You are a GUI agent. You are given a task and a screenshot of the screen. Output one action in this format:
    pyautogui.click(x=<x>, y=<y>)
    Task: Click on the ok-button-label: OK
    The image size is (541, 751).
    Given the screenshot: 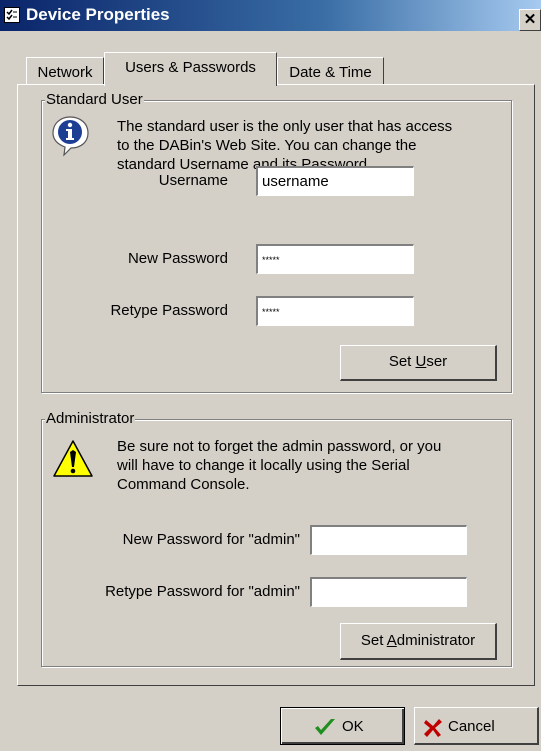 What is the action you would take?
    pyautogui.click(x=353, y=726)
    